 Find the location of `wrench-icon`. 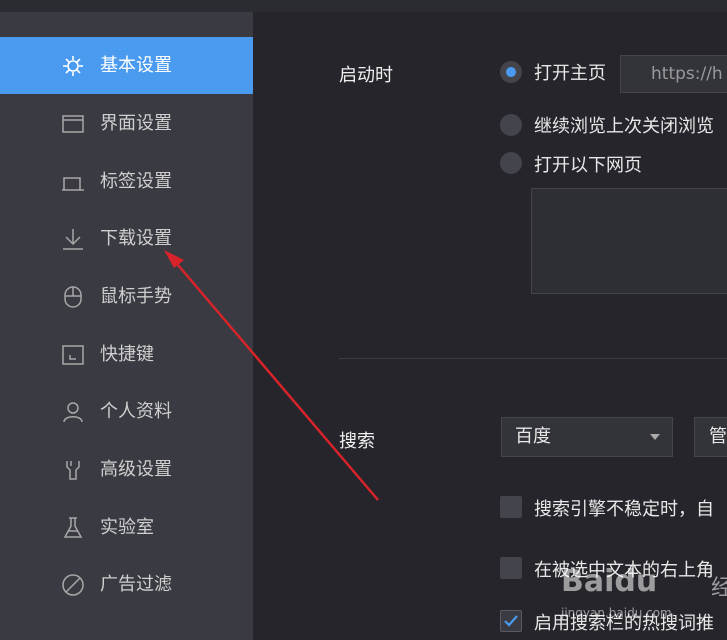

wrench-icon is located at coordinates (73, 470).